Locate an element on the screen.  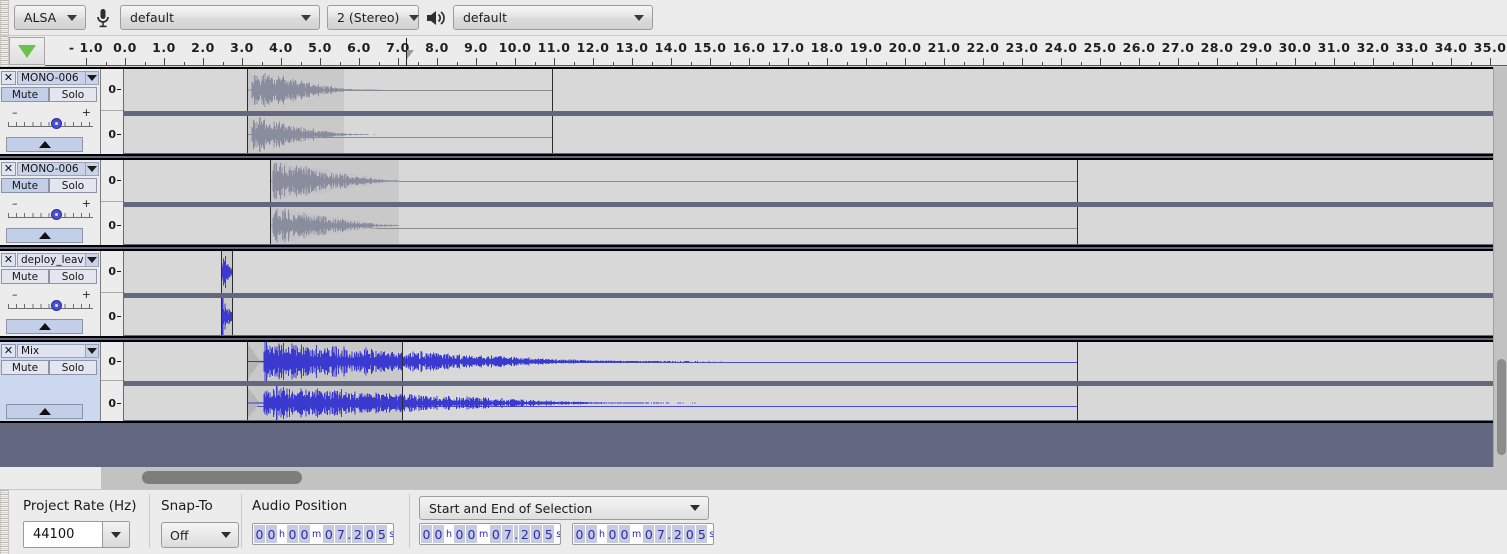
input-channels-combo: 2 (Stereo) is located at coordinates (373, 17).